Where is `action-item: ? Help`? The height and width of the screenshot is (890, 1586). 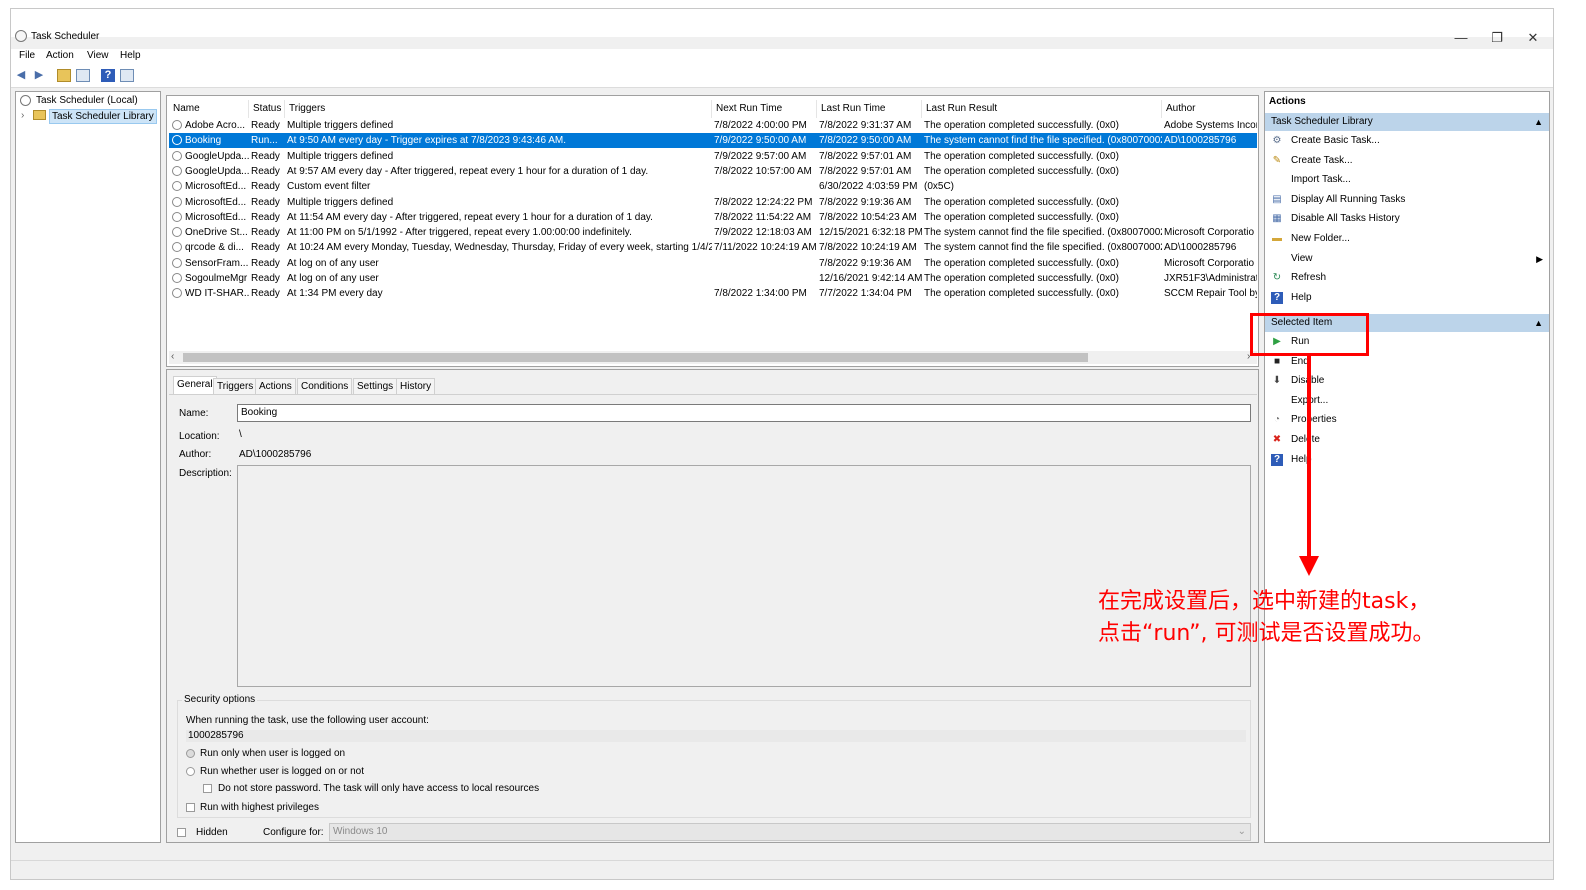
action-item: ? Help is located at coordinates (1407, 298).